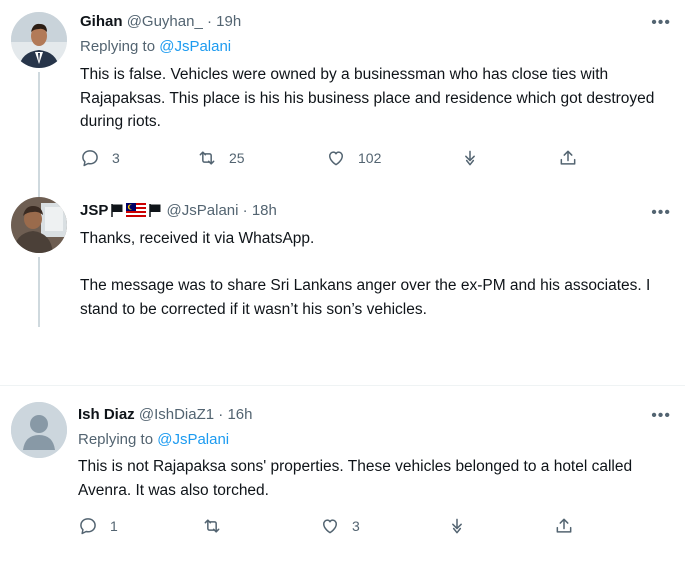 Image resolution: width=685 pixels, height=566 pixels. I want to click on reply-count: 3, so click(116, 158).